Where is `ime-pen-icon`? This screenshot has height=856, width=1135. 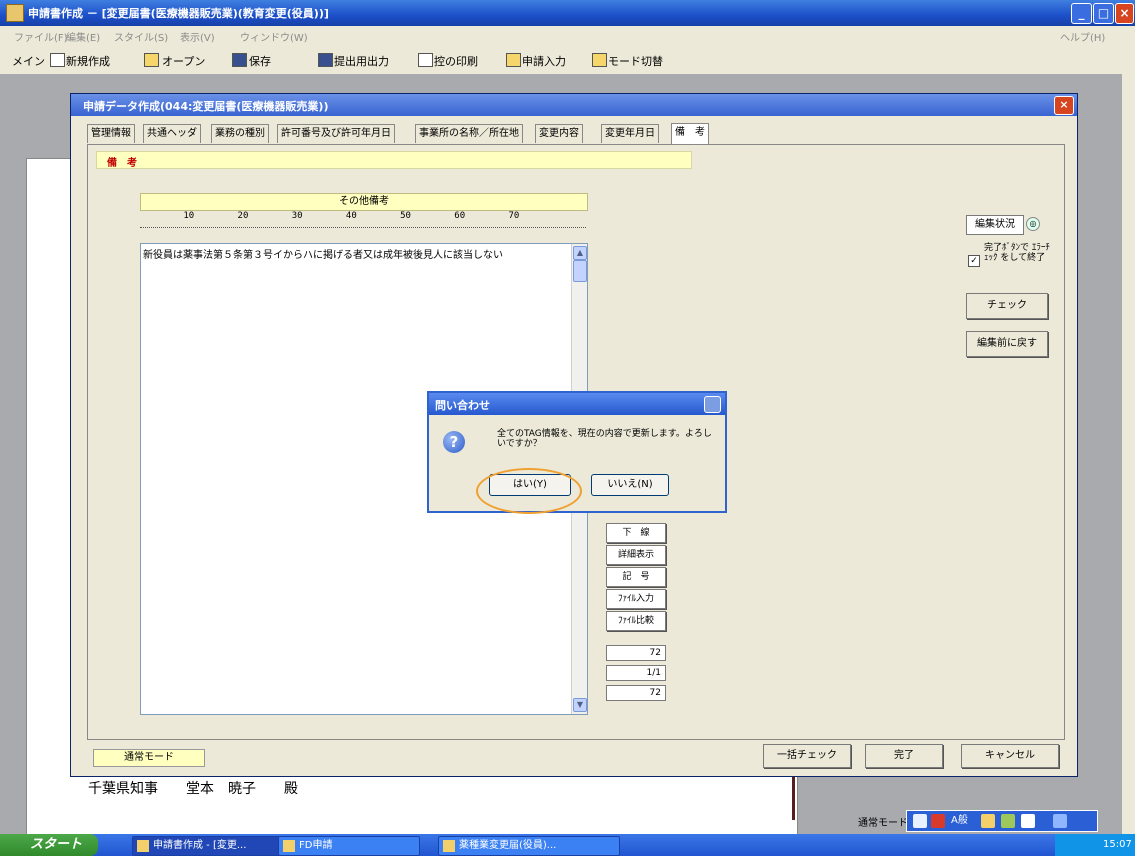 ime-pen-icon is located at coordinates (938, 821).